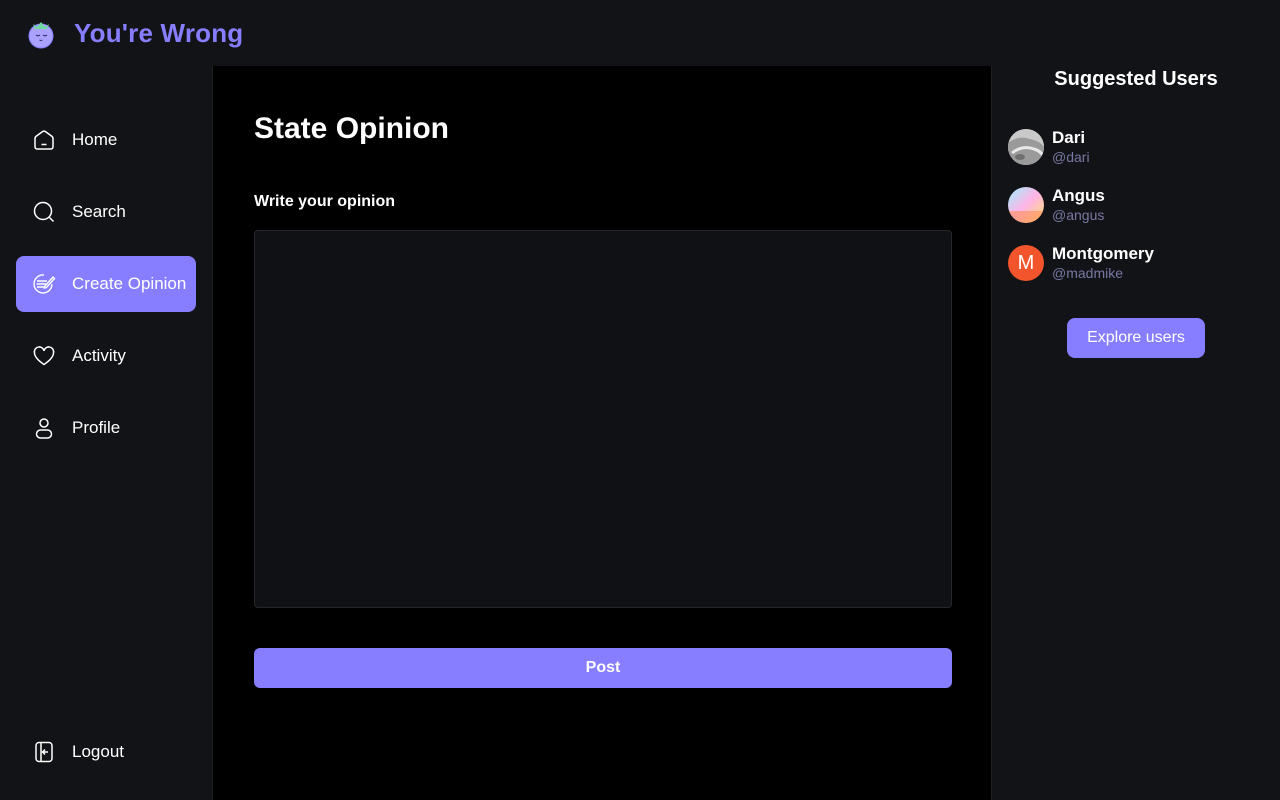 This screenshot has height=800, width=1280. What do you see at coordinates (41, 33) in the screenshot?
I see `logo-icon` at bounding box center [41, 33].